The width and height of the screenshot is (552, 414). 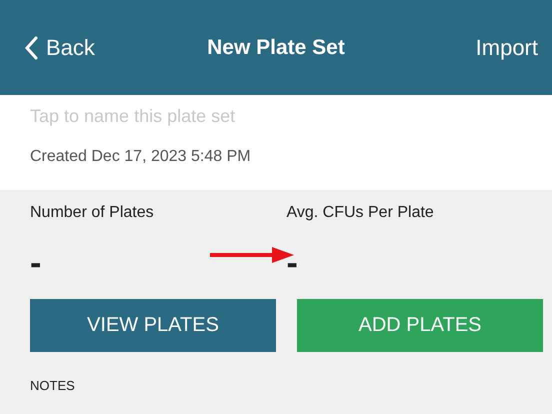 I want to click on created-date: Created Dec 17, 2023 5:48 PM, so click(x=141, y=157).